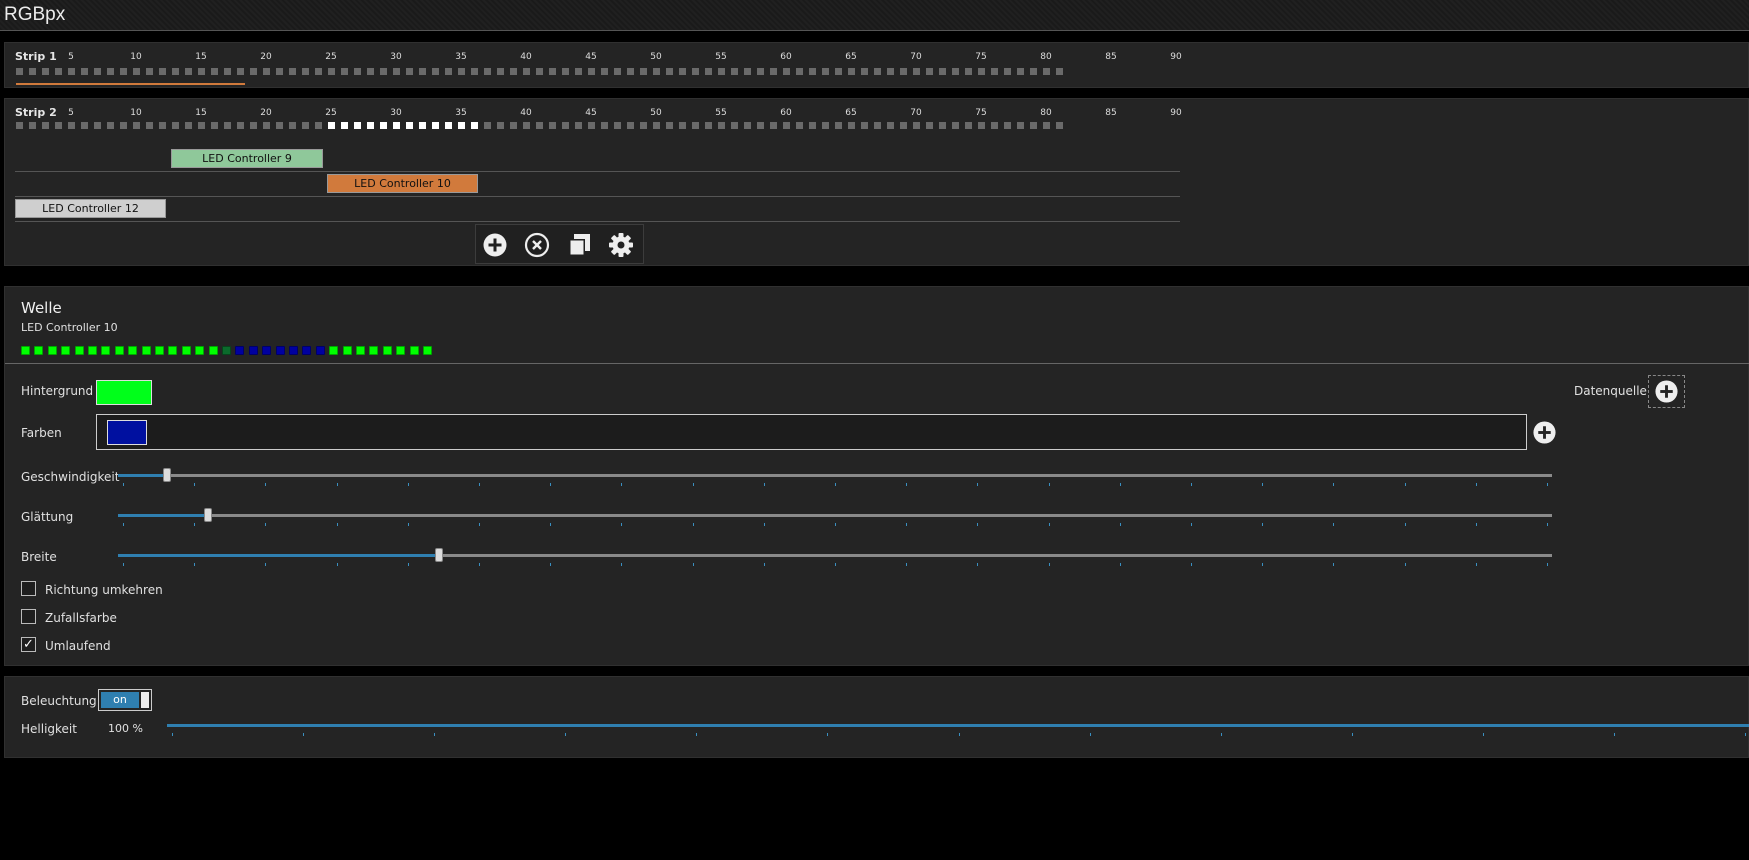 The width and height of the screenshot is (1749, 860). I want to click on controller-9-bar: LED Controller 9, so click(247, 158).